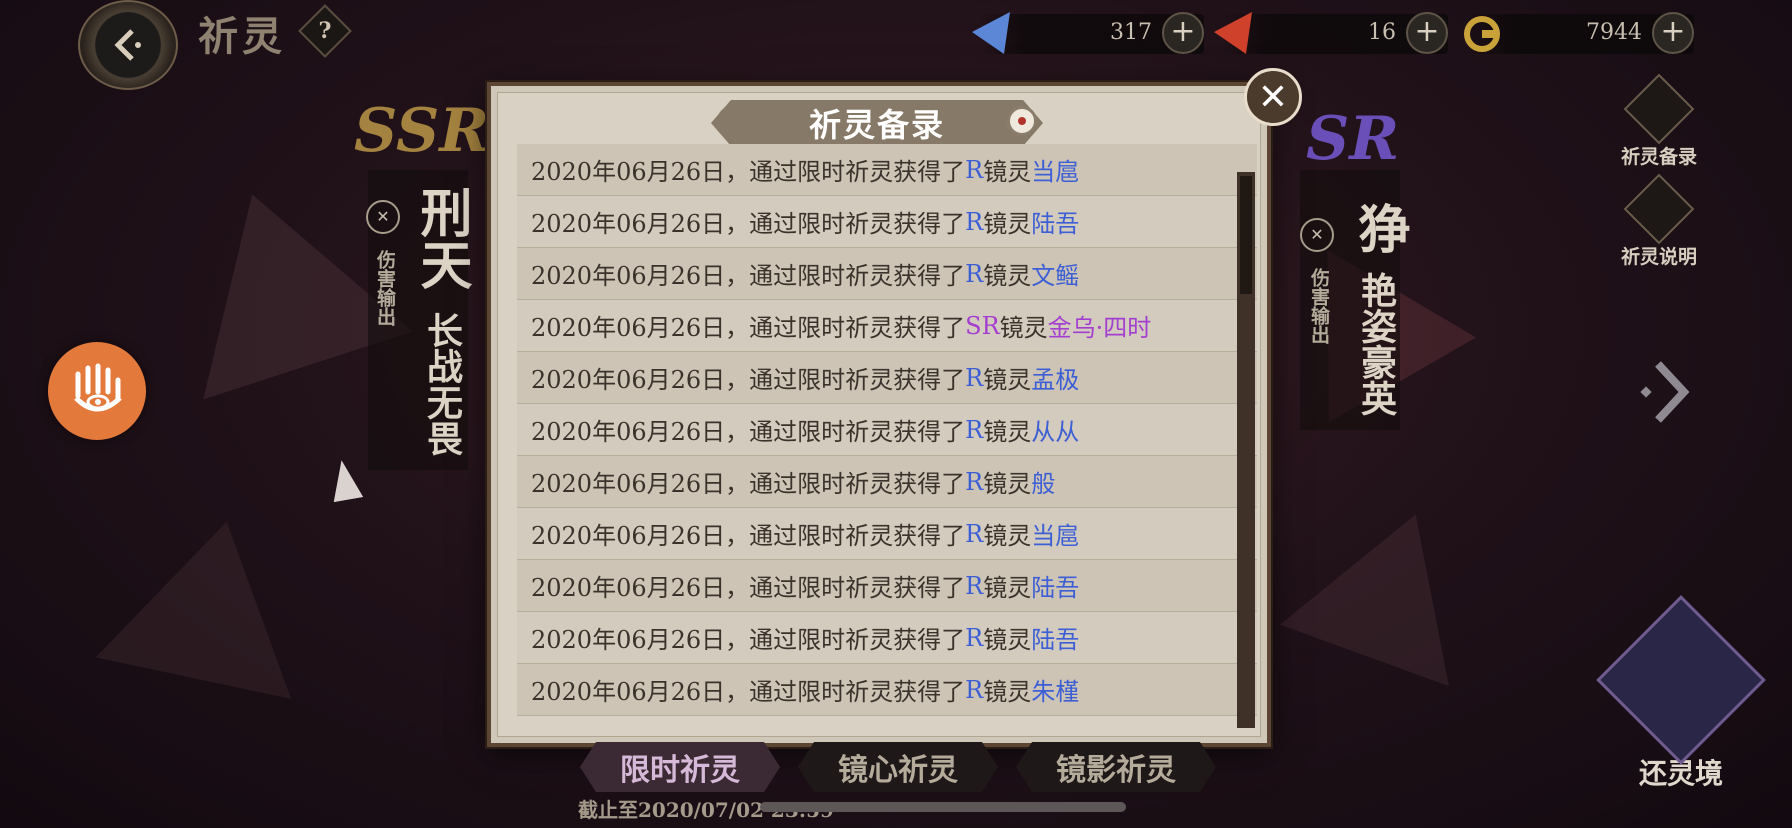  I want to click on hand-eye-icon, so click(98, 387).